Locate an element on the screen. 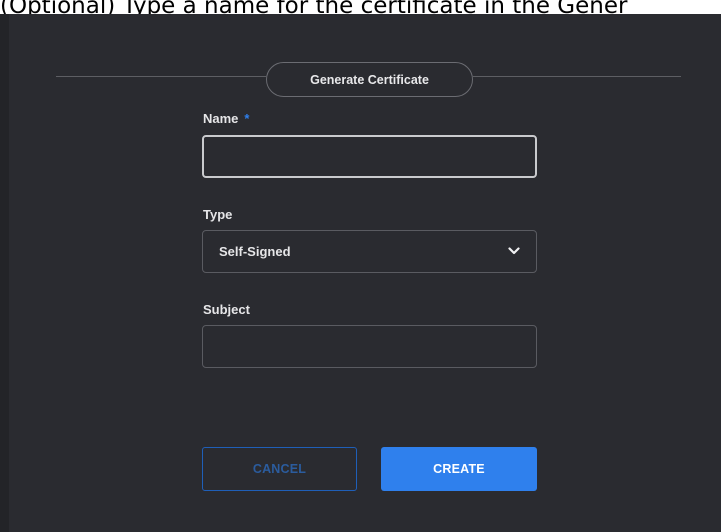 The image size is (721, 532). create-button: CREATE is located at coordinates (459, 469).